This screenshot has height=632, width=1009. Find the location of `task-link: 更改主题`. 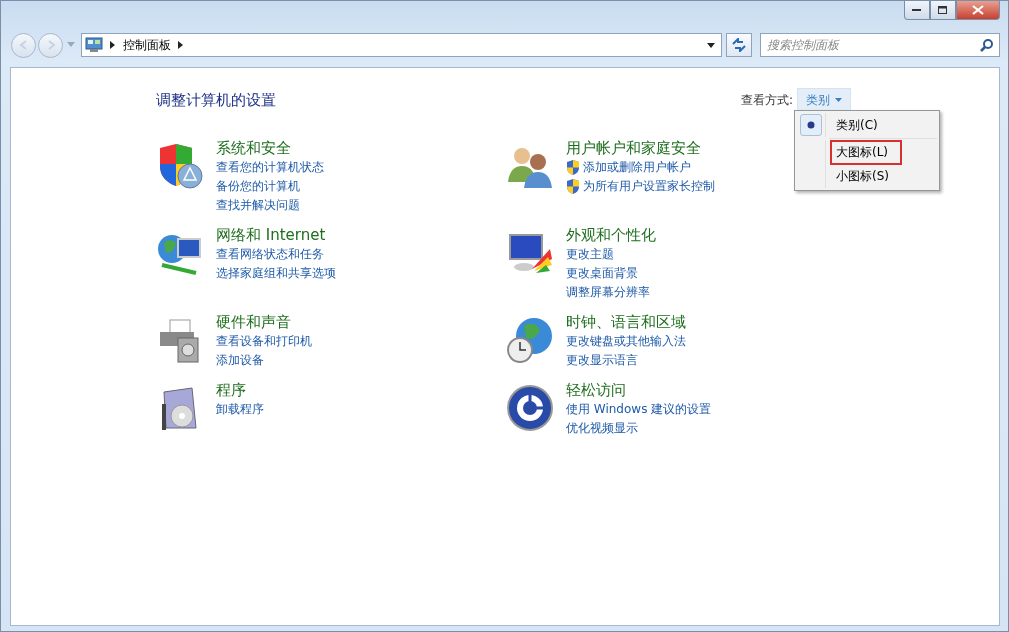

task-link: 更改主题 is located at coordinates (590, 254).